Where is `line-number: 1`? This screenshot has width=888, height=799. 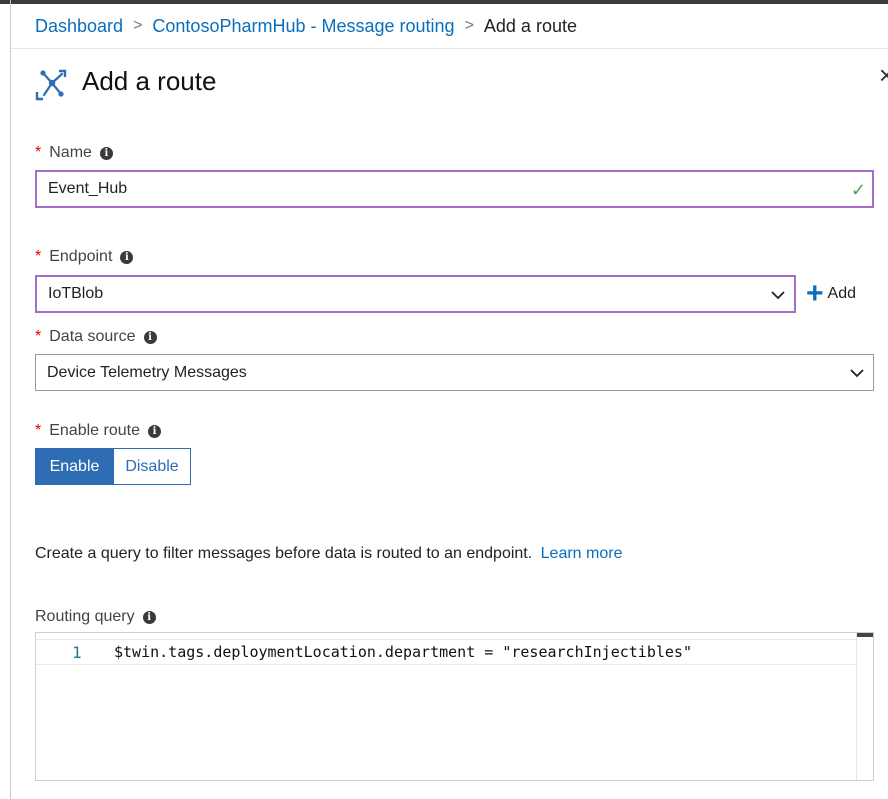
line-number: 1 is located at coordinates (77, 652).